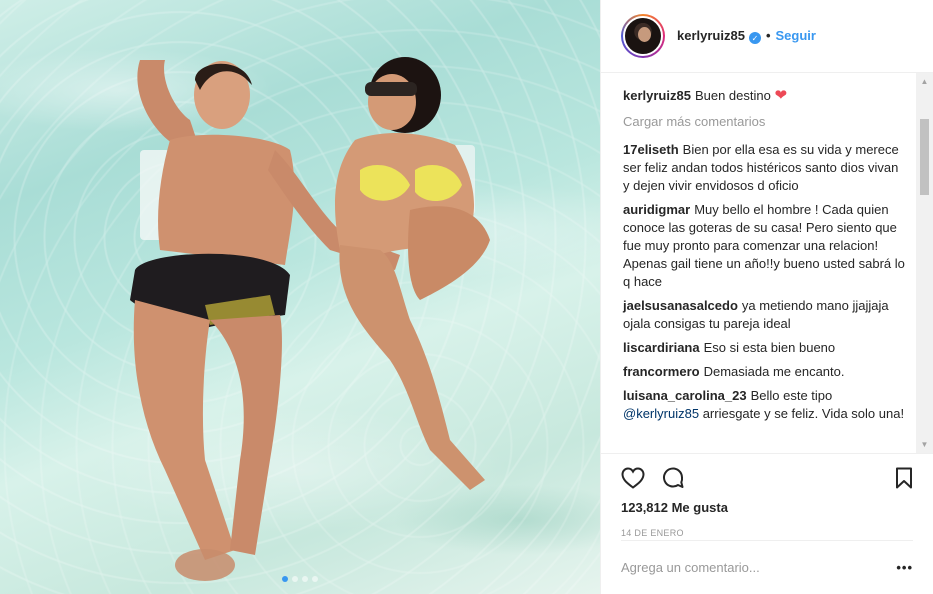  I want to click on caption-username: kerlyruiz85, so click(657, 95).